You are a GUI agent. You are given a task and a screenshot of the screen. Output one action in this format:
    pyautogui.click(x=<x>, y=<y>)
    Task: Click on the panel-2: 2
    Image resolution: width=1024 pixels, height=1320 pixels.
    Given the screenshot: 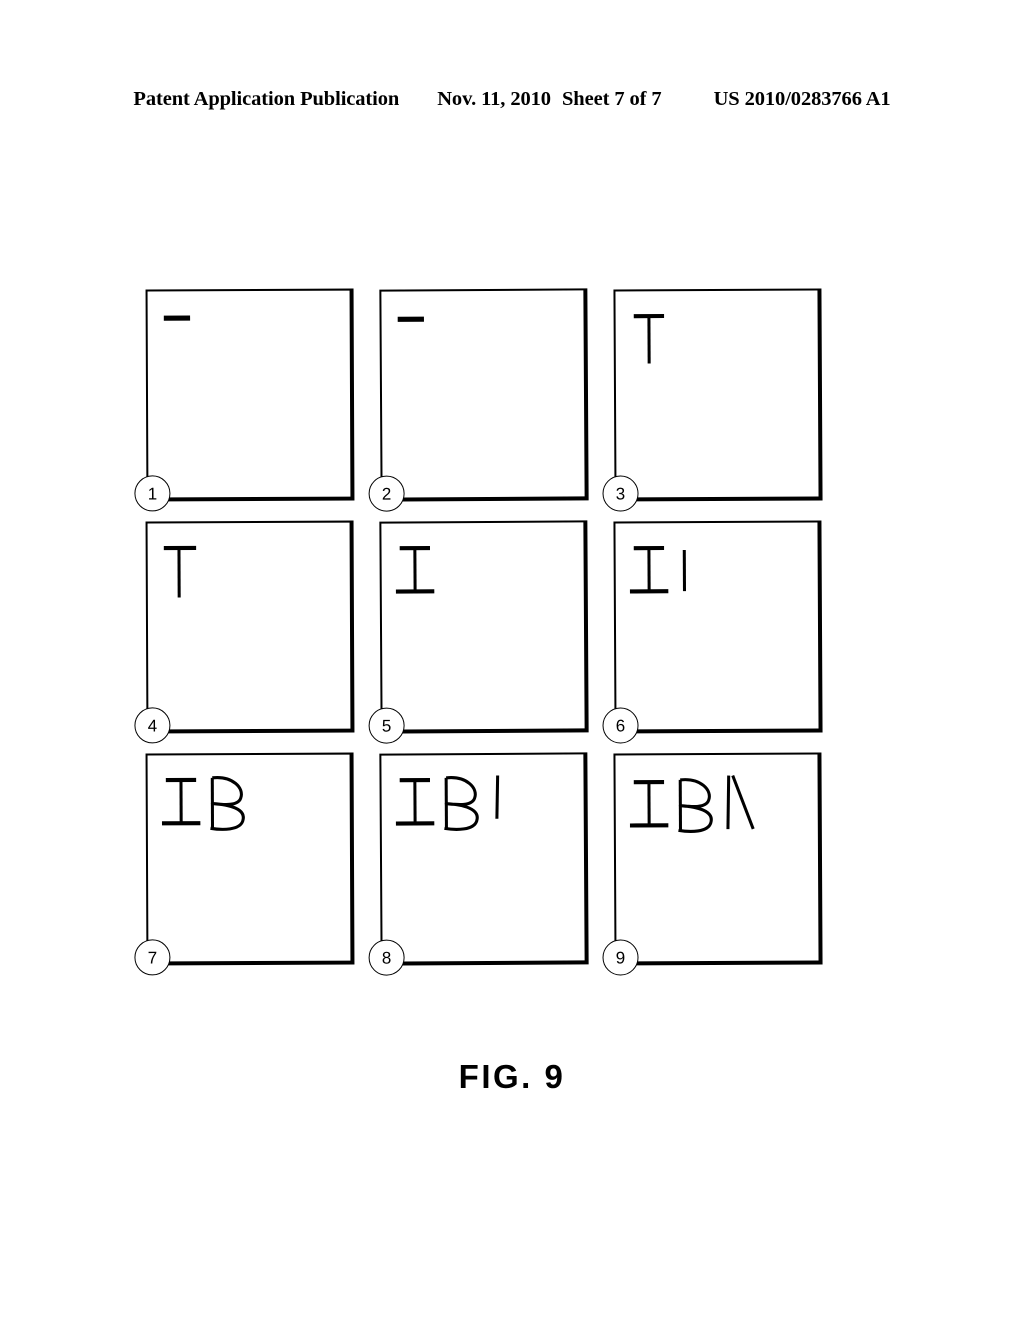 What is the action you would take?
    pyautogui.click(x=478, y=400)
    